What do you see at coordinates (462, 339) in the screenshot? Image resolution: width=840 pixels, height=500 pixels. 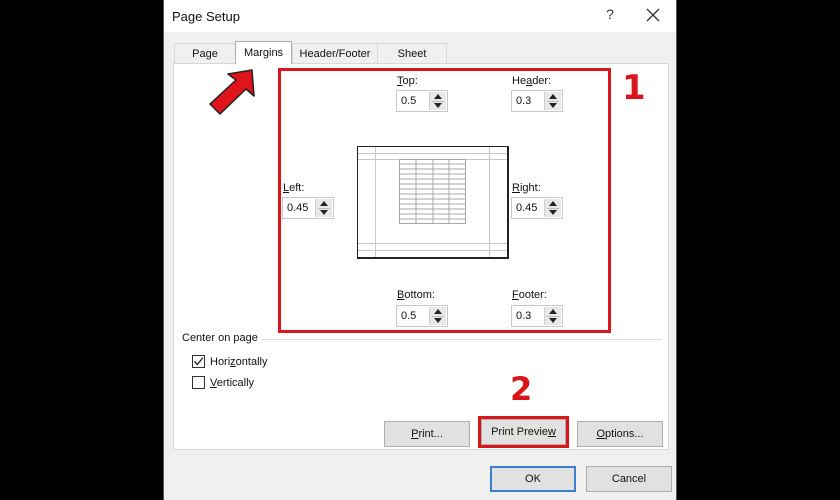 I see `group-divider` at bounding box center [462, 339].